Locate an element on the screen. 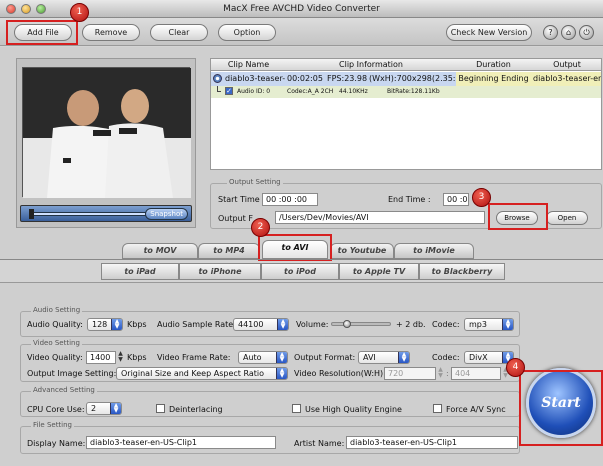  output-image-setting-label: Output Image Setting: is located at coordinates (72, 373).